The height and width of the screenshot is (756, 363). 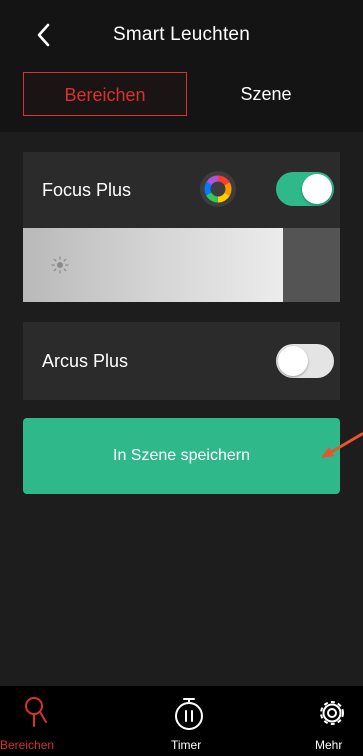 I want to click on brightness-sun-icon, so click(x=60, y=265).